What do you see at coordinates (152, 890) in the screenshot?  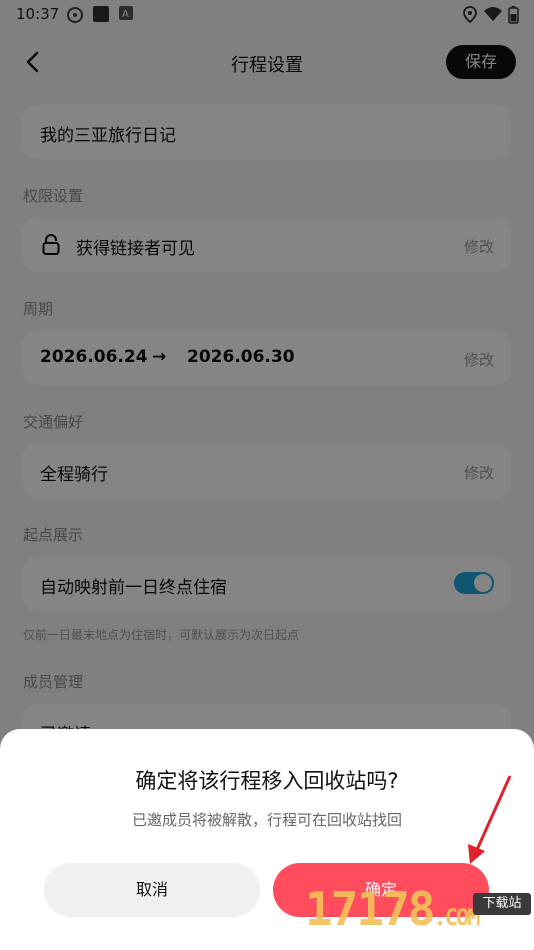 I see `cancel-button: 取消` at bounding box center [152, 890].